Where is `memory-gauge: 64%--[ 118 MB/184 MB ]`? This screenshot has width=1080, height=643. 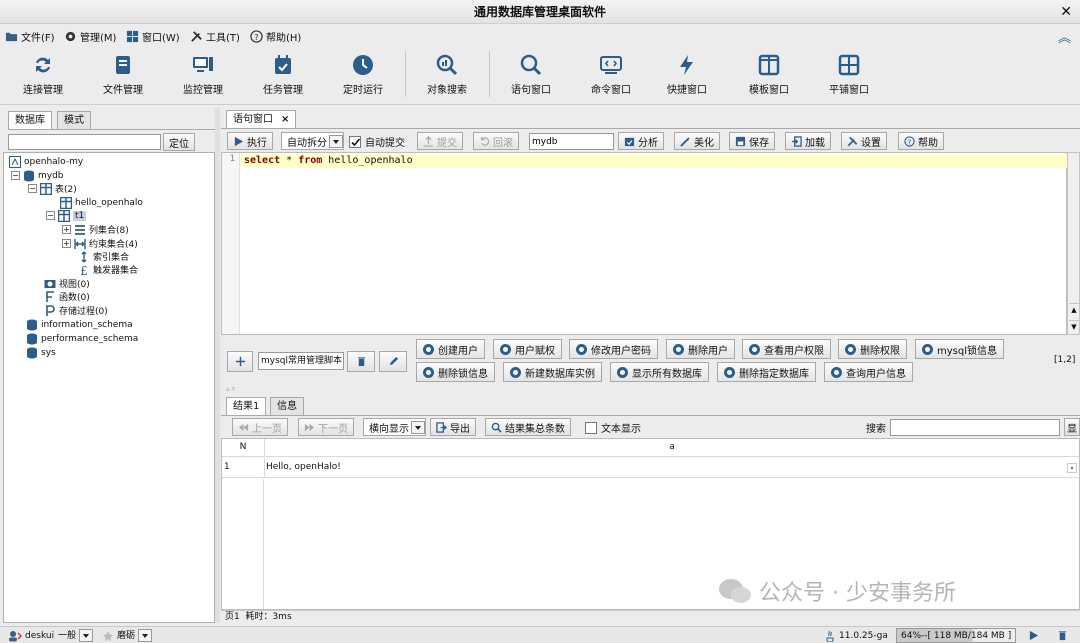
memory-gauge: 64%--[ 118 MB/184 MB ] is located at coordinates (956, 635).